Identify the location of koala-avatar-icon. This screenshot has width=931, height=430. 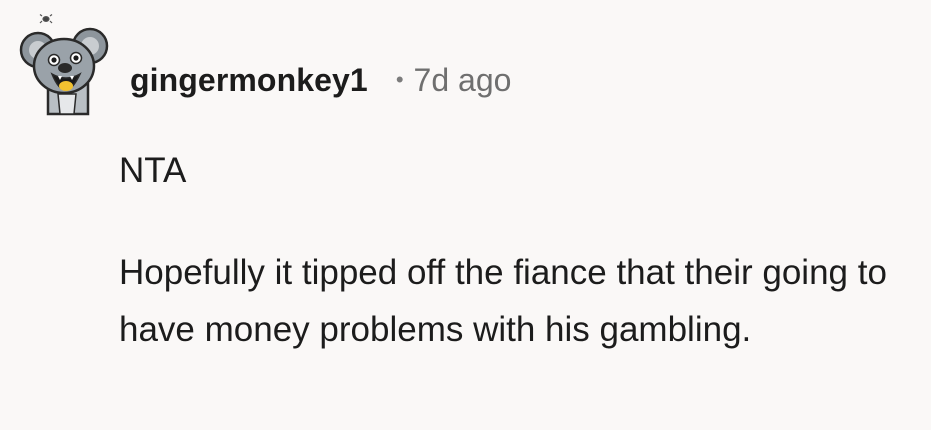
(64, 66).